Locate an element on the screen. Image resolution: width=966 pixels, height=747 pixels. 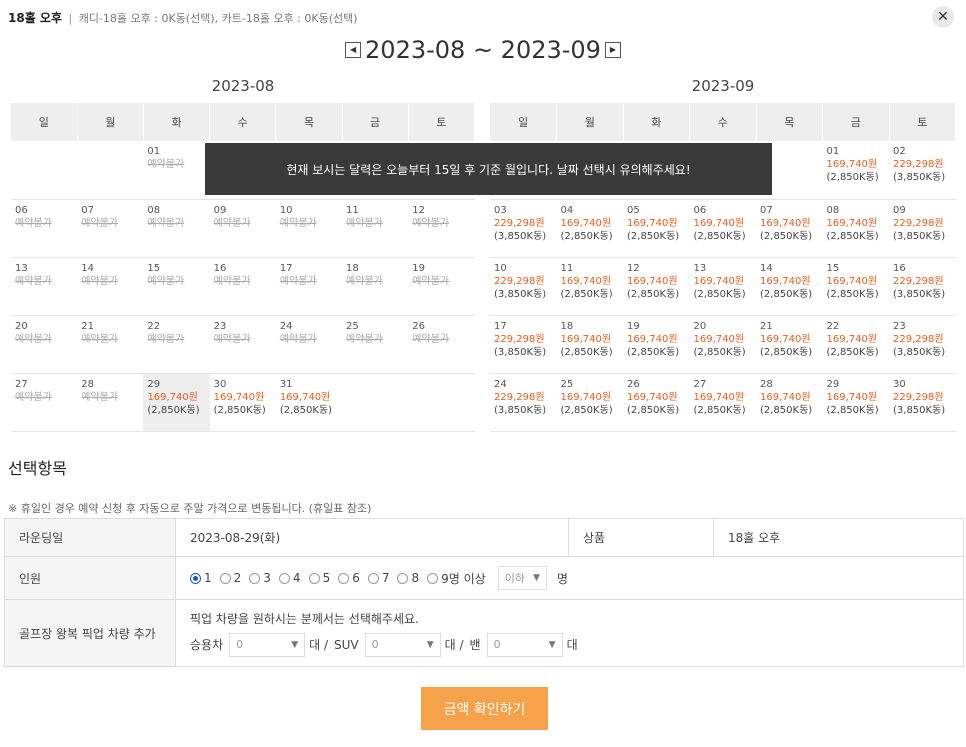
calendar-day-cell: 24 예약불가 is located at coordinates (309, 344).